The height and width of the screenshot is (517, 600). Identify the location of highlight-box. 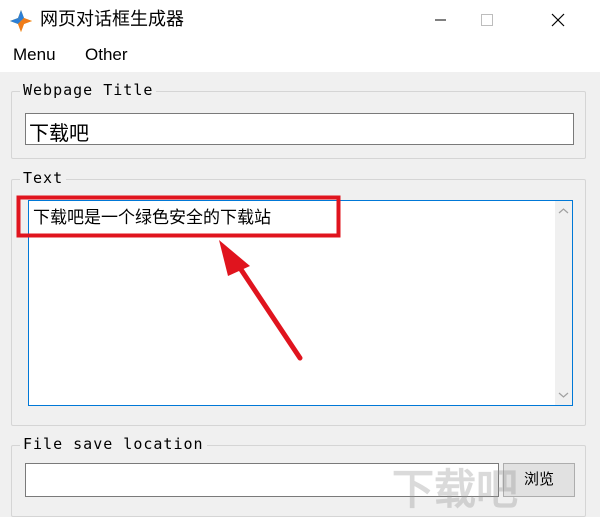
(178, 216).